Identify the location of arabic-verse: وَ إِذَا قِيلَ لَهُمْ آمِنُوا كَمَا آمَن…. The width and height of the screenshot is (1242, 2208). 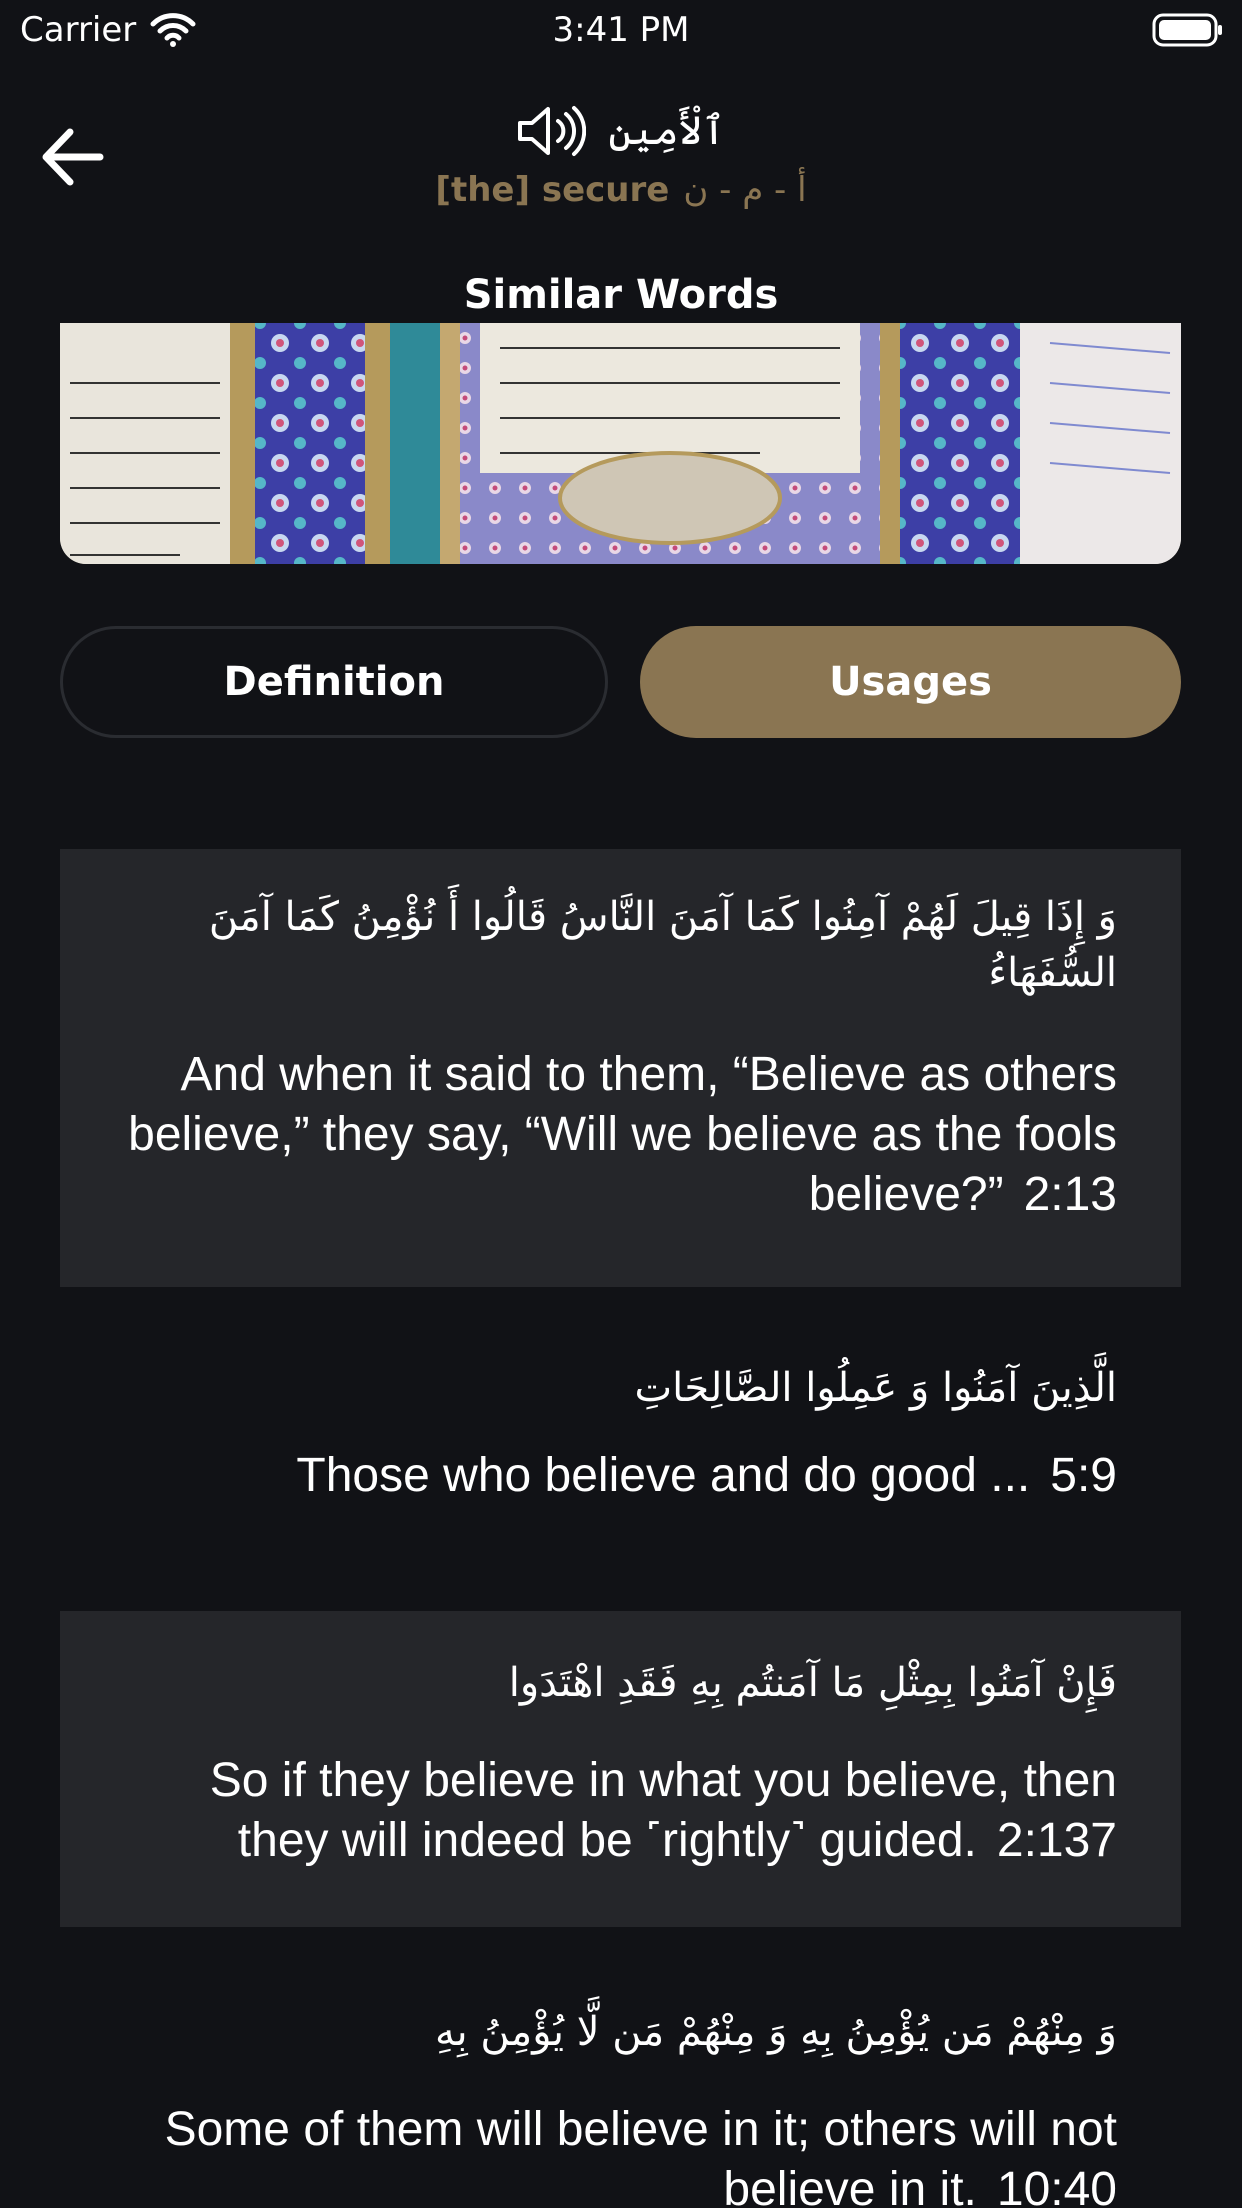
(662, 945).